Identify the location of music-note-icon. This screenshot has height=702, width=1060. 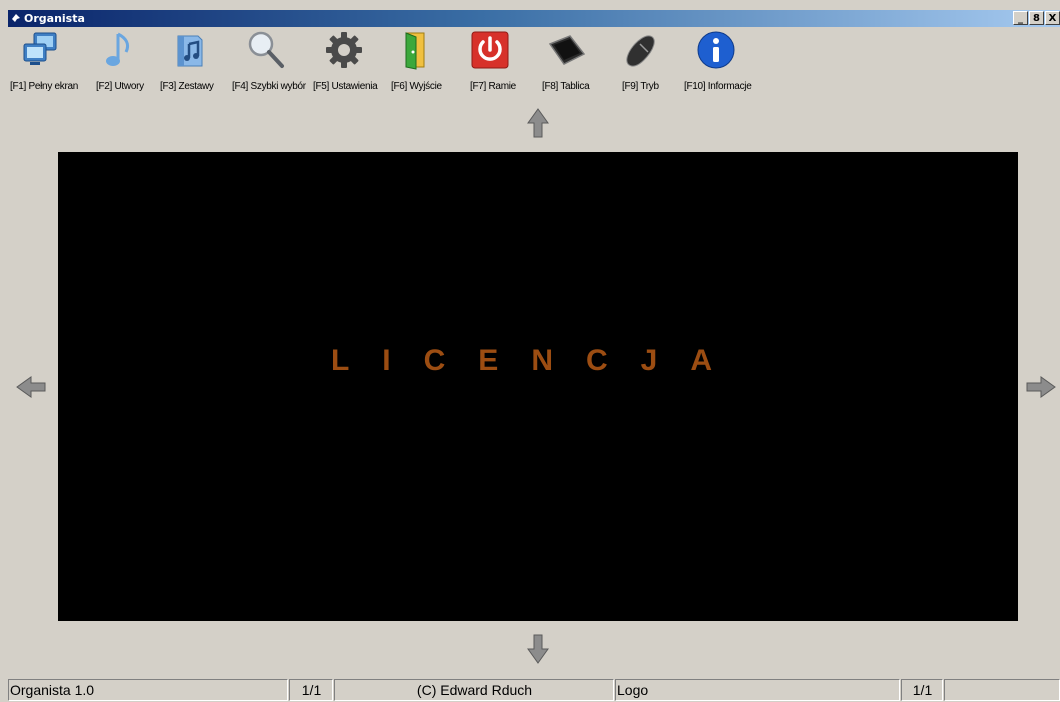
(118, 49).